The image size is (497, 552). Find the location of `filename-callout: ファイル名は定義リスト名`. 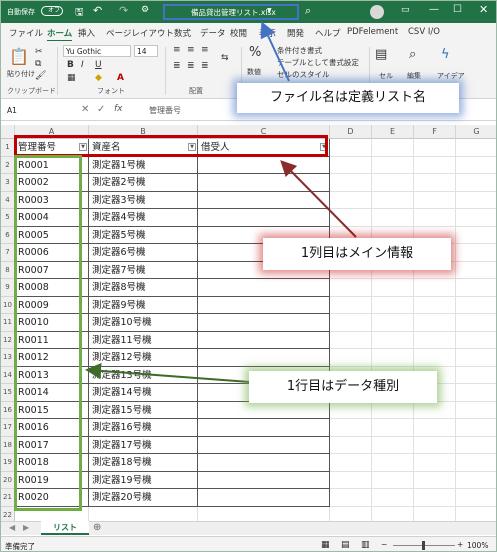

filename-callout: ファイル名は定義リスト名 is located at coordinates (348, 98).